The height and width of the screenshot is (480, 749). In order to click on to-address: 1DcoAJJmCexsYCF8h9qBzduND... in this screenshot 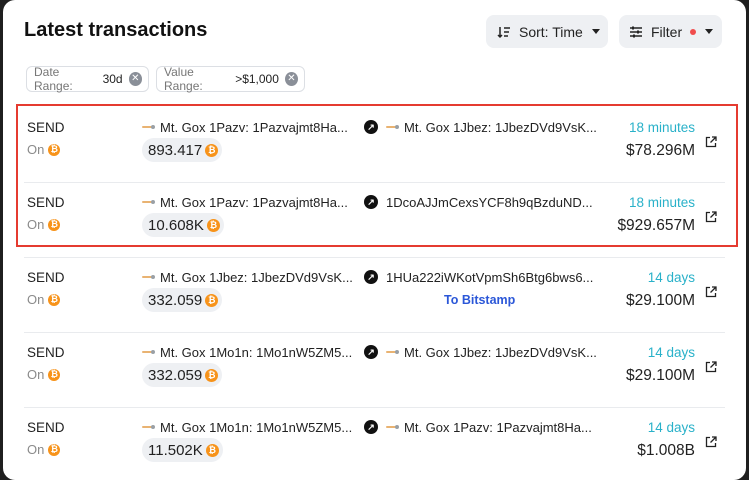, I will do `click(489, 202)`.